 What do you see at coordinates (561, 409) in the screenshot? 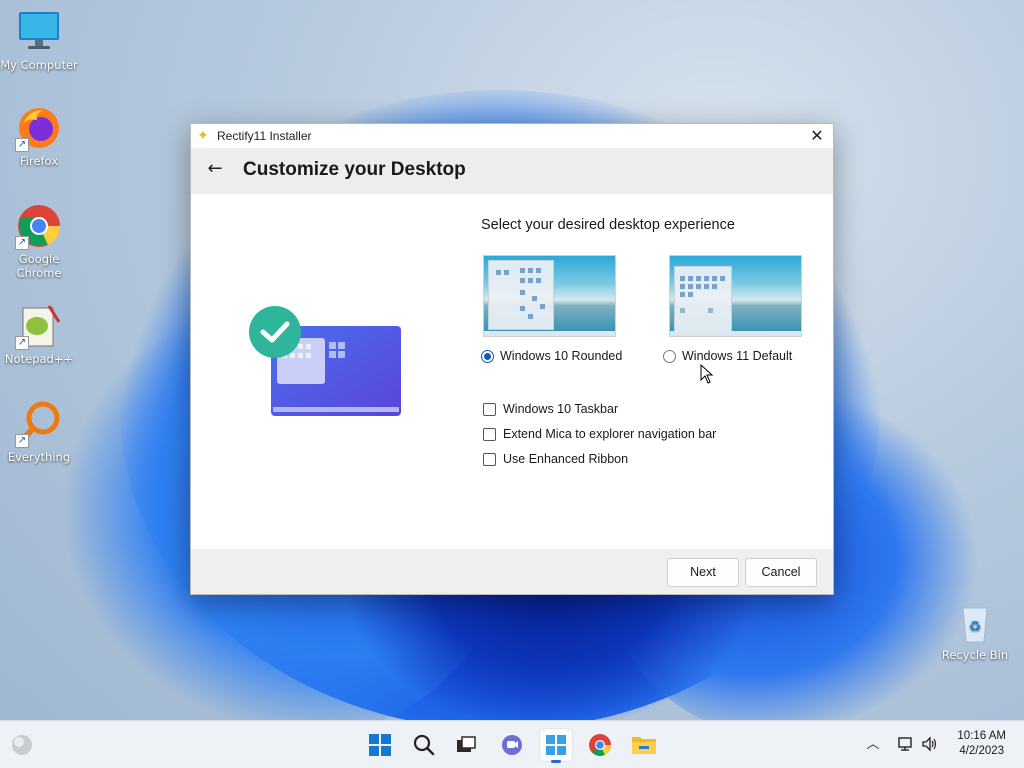
I see `checkbox-label: Windows 10 Taskbar` at bounding box center [561, 409].